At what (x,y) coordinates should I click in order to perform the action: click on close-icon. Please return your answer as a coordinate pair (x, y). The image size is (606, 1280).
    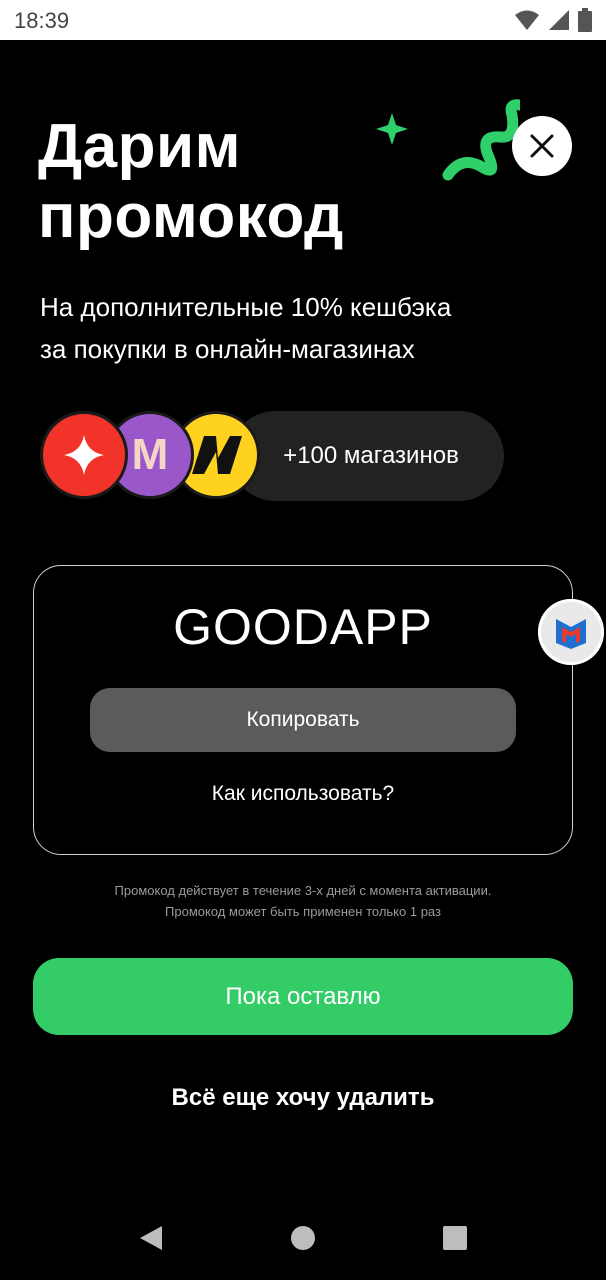
    Looking at the image, I should click on (542, 146).